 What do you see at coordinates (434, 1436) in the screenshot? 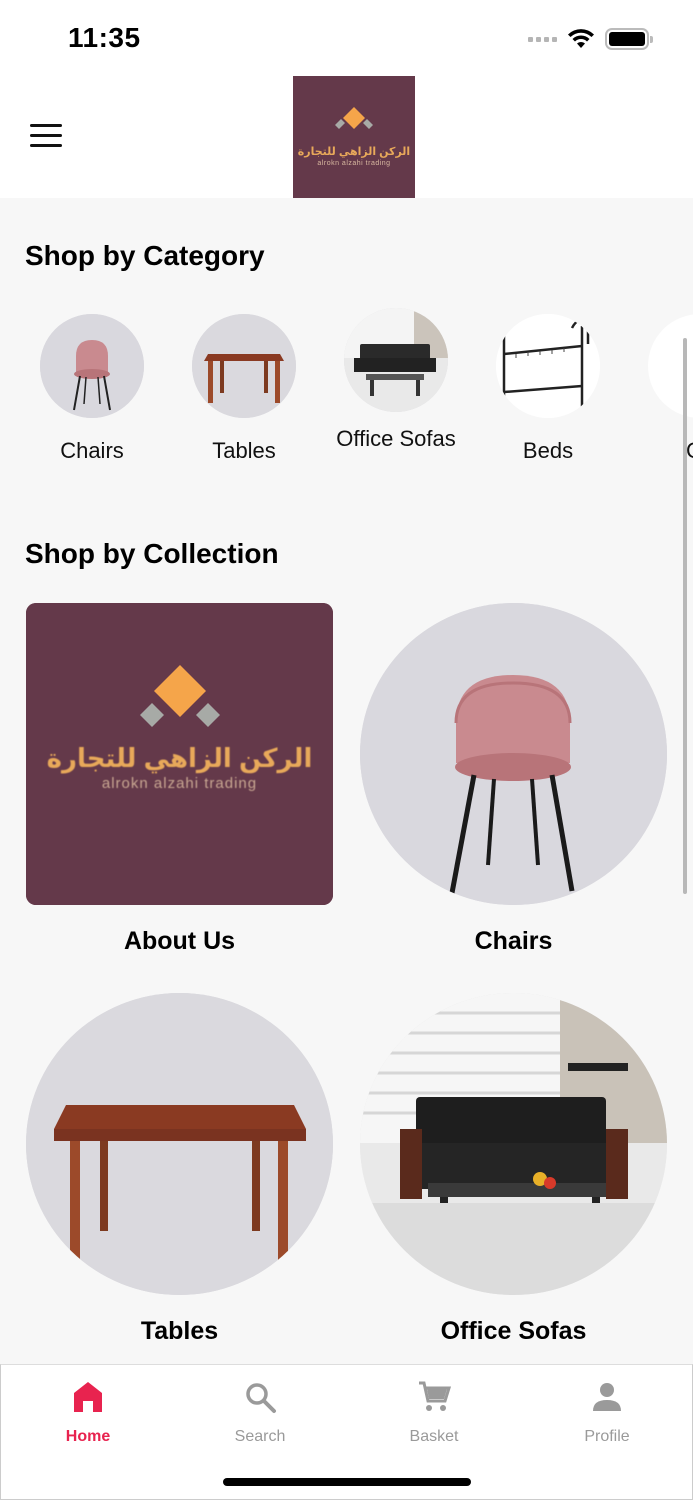
I see `tab-label: Basket` at bounding box center [434, 1436].